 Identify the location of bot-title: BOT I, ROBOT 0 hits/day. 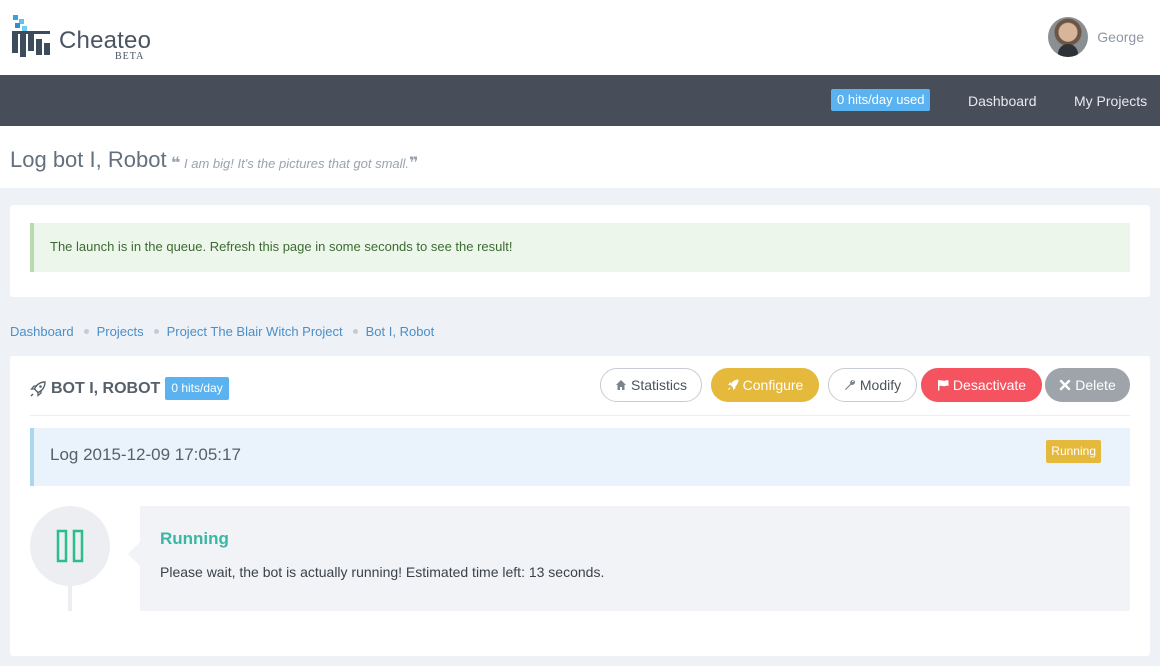
(129, 388).